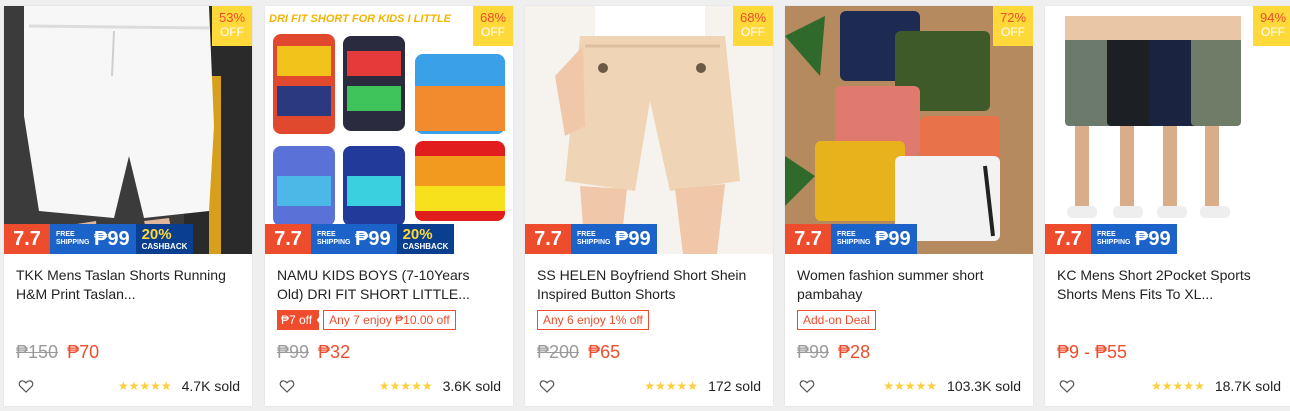  I want to click on price: ₱9 - ₱55, so click(1092, 352).